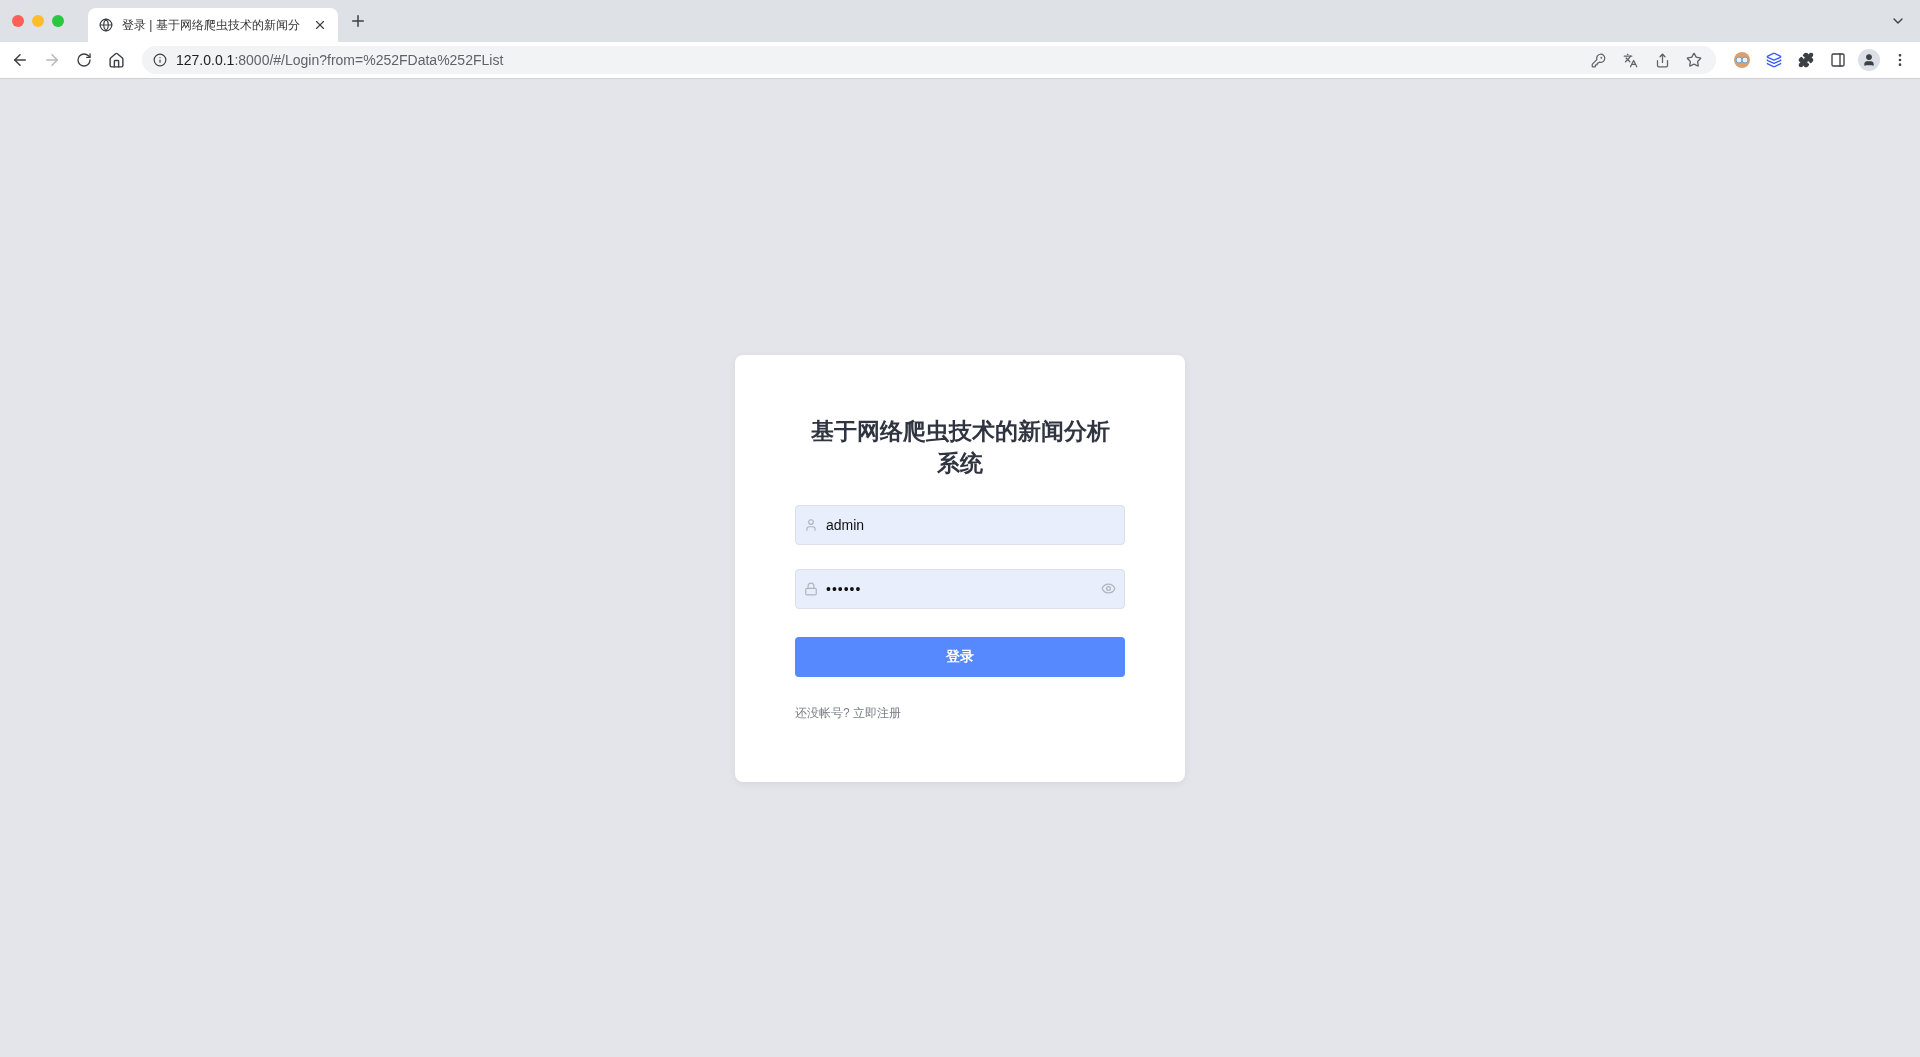 This screenshot has height=1057, width=1920. What do you see at coordinates (848, 713) in the screenshot?
I see `register-link: 还没帐号? 立即注册` at bounding box center [848, 713].